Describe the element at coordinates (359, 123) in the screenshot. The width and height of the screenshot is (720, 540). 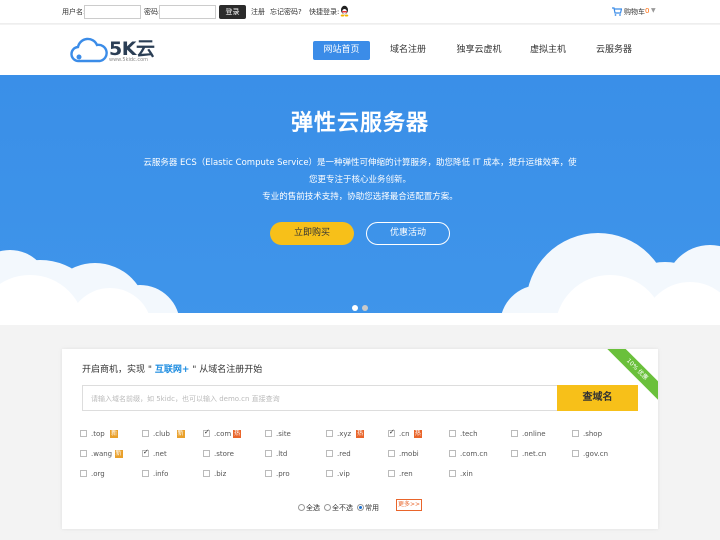
I see `banner-title: 弹性云服务器` at that location.